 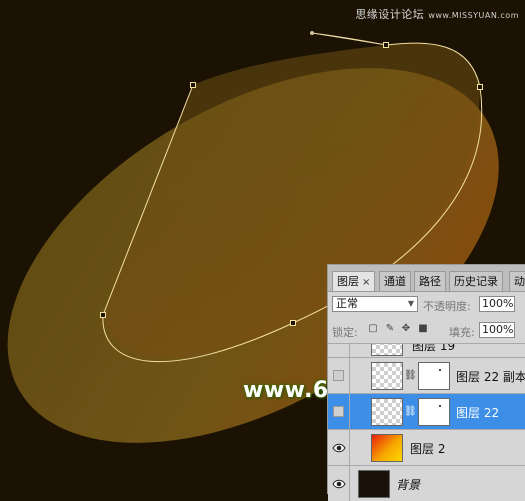 I want to click on lock-fill-row: 锁定: ▢ ✎ ✥ ■ 填充: 100%, so click(x=426, y=330).